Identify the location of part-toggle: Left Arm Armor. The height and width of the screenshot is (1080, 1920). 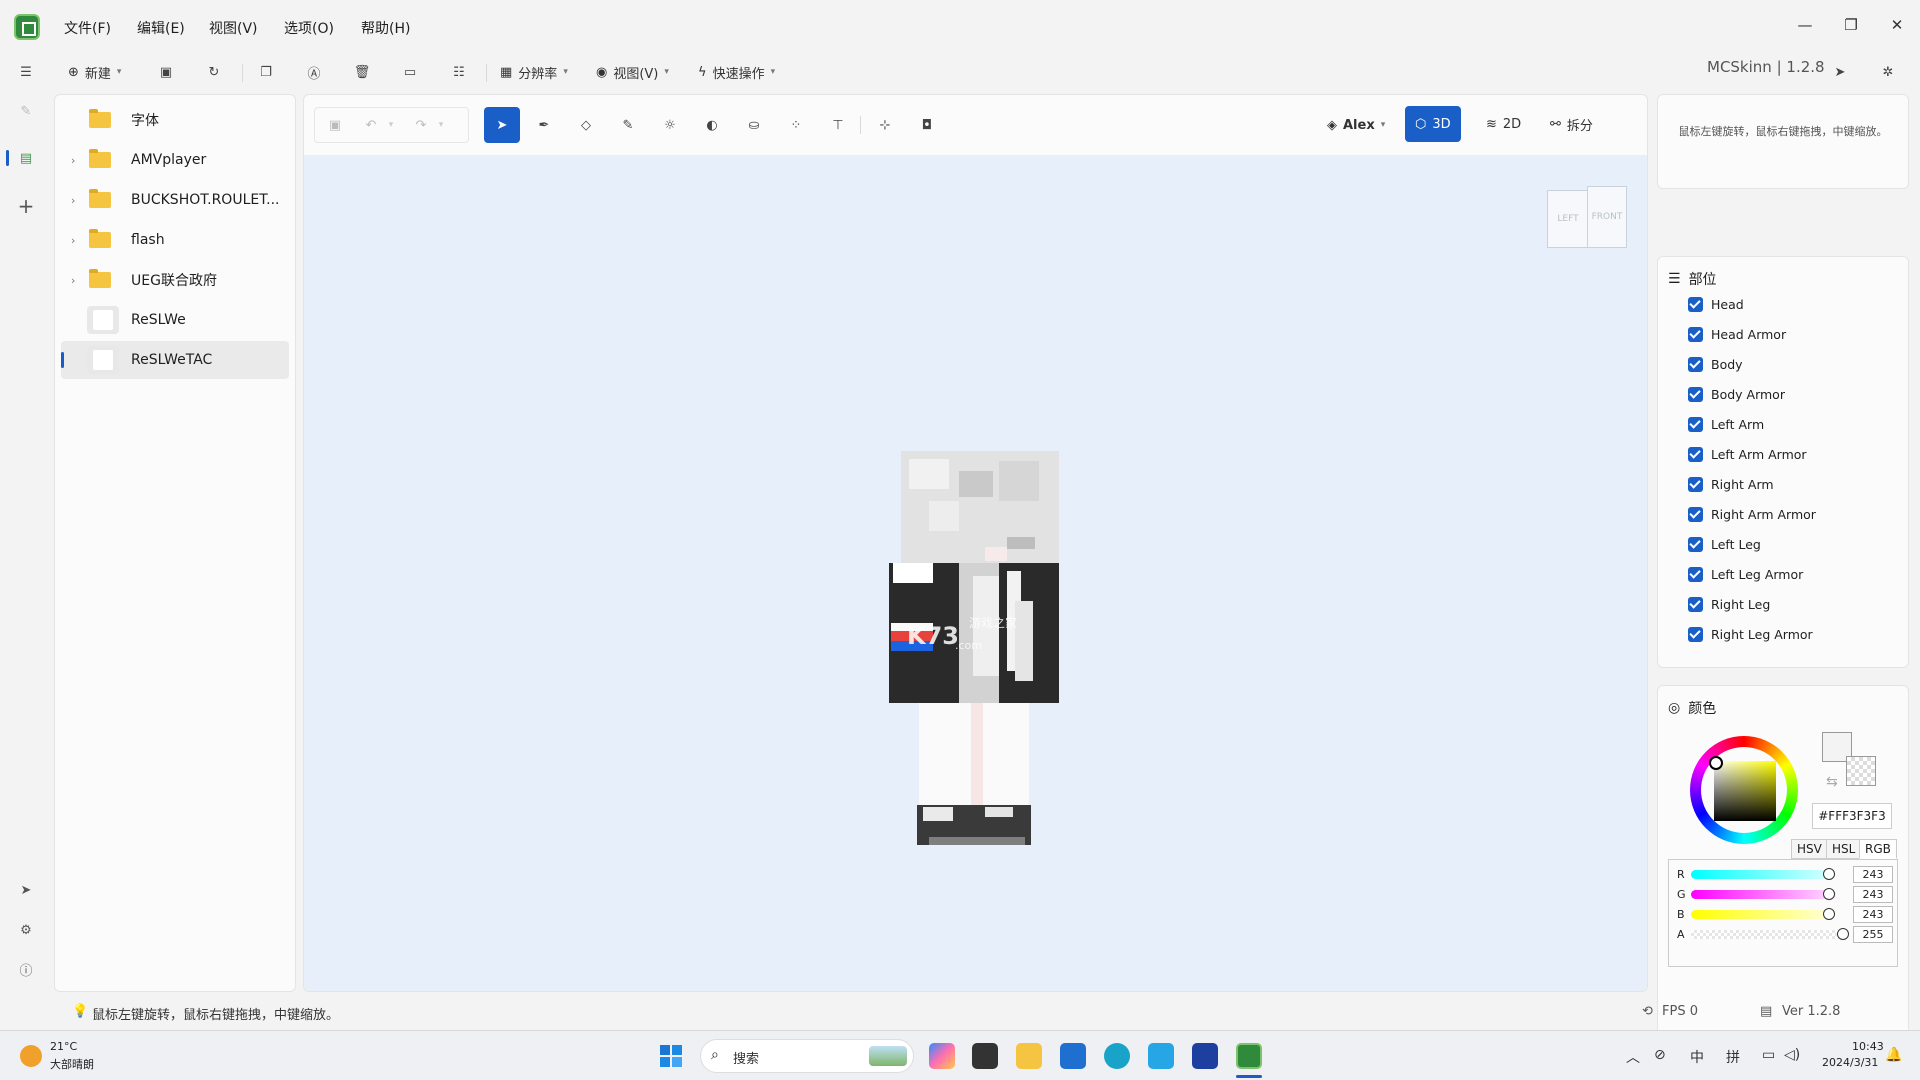
(1747, 454).